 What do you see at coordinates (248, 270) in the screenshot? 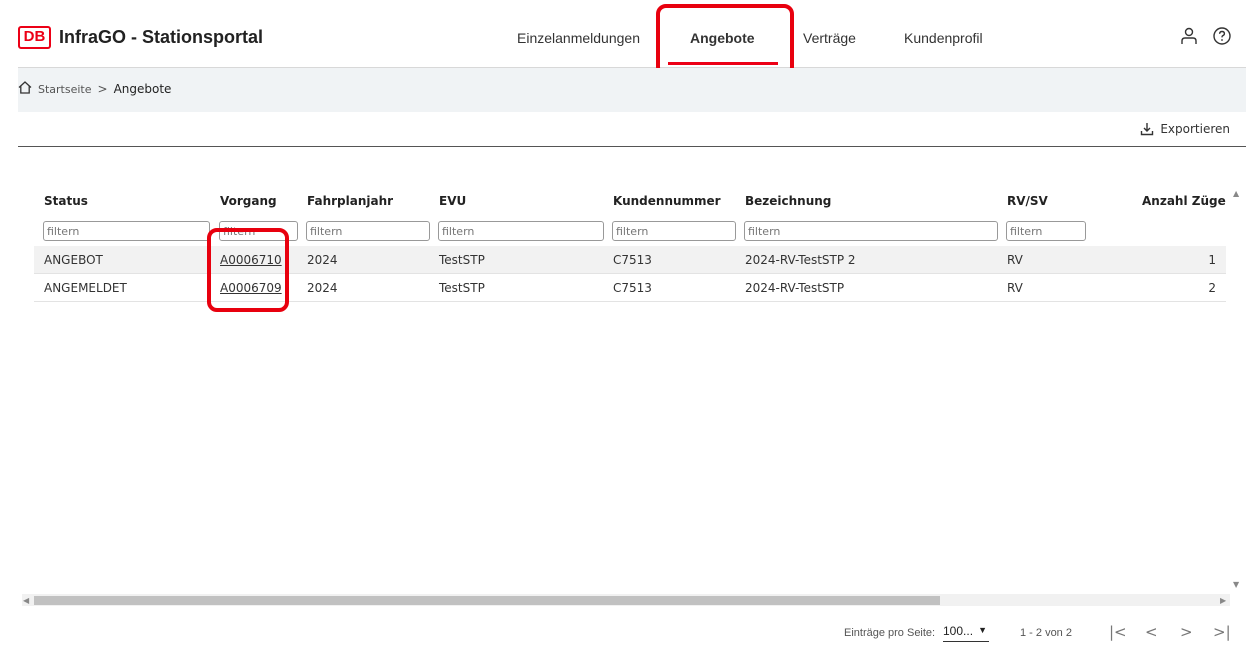
I see `highlight-vorgang-column` at bounding box center [248, 270].